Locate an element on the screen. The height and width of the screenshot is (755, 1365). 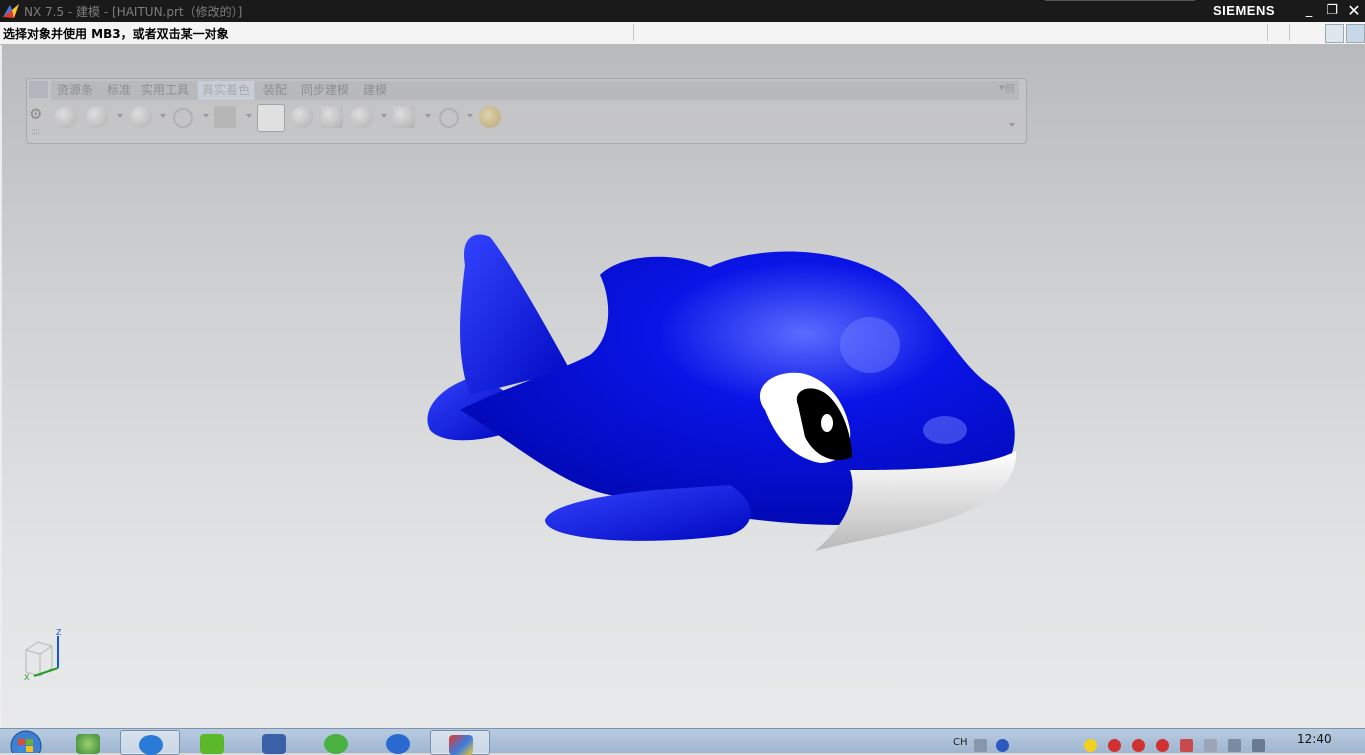
floor-plane-icon is located at coordinates (332, 117).